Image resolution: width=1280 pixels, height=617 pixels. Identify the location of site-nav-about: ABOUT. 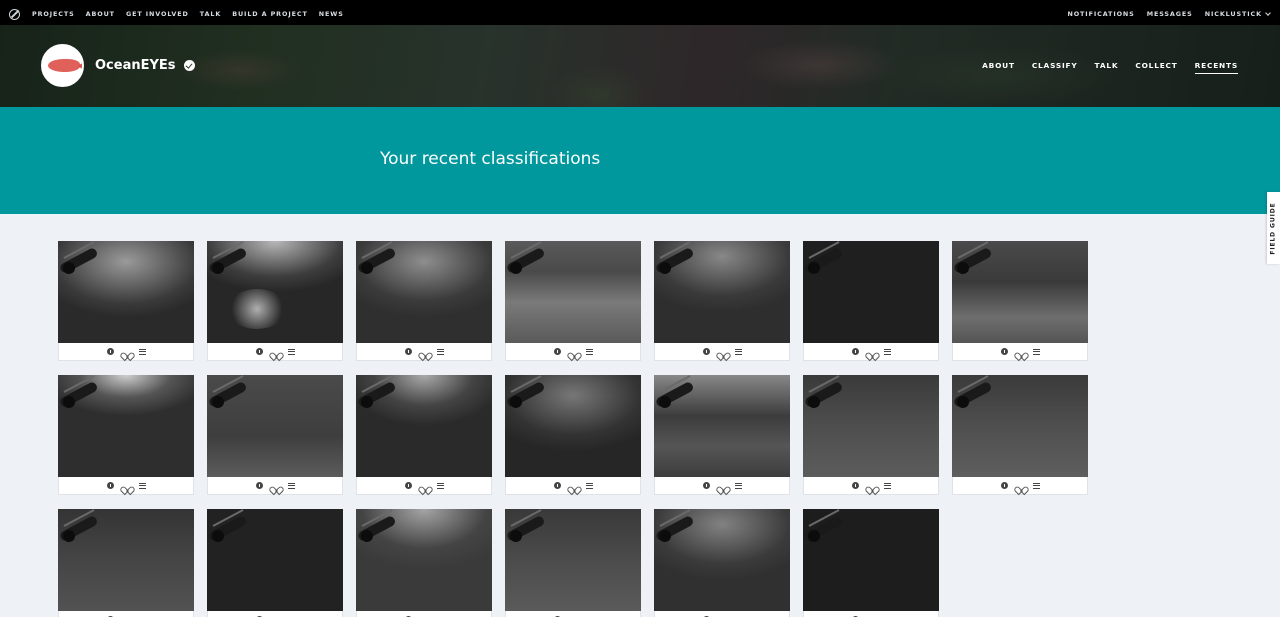
(100, 14).